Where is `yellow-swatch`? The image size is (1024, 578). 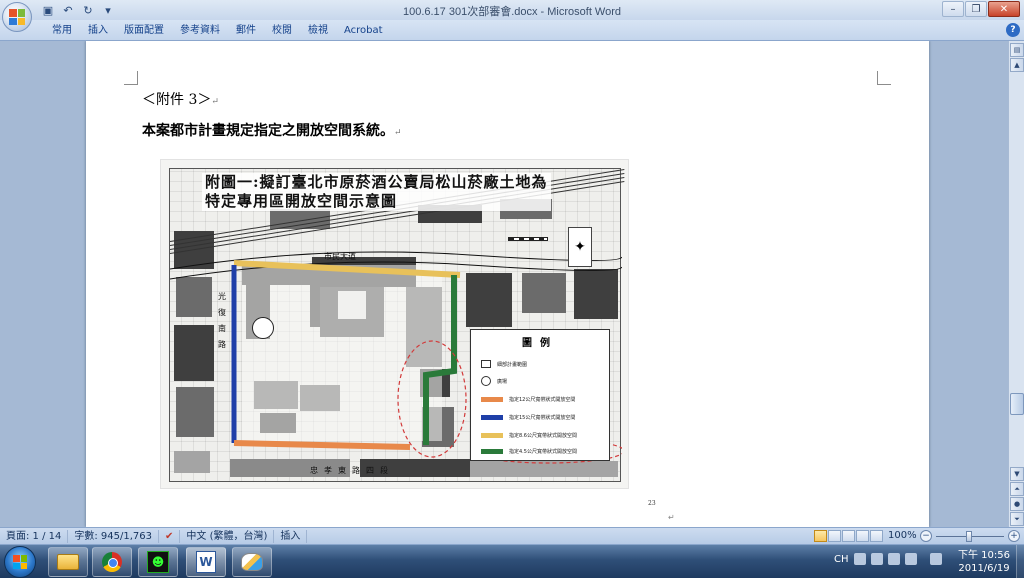 yellow-swatch is located at coordinates (492, 435).